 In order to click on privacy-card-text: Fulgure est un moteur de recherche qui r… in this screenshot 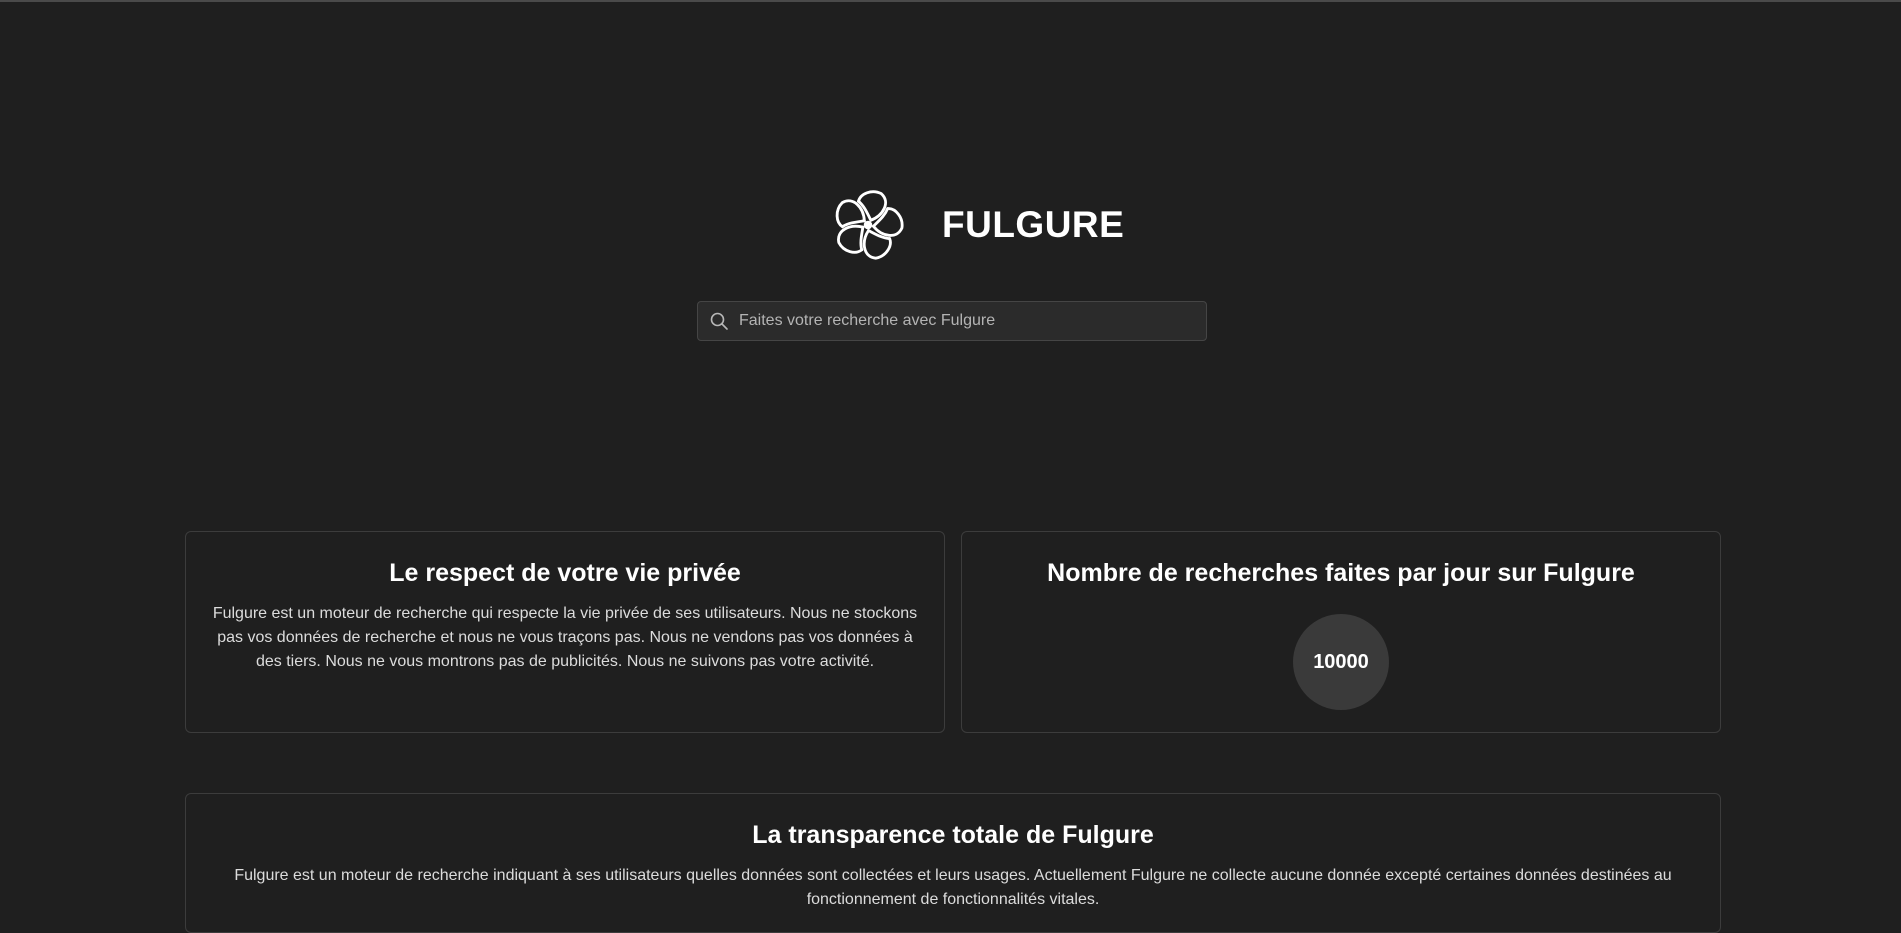, I will do `click(565, 637)`.